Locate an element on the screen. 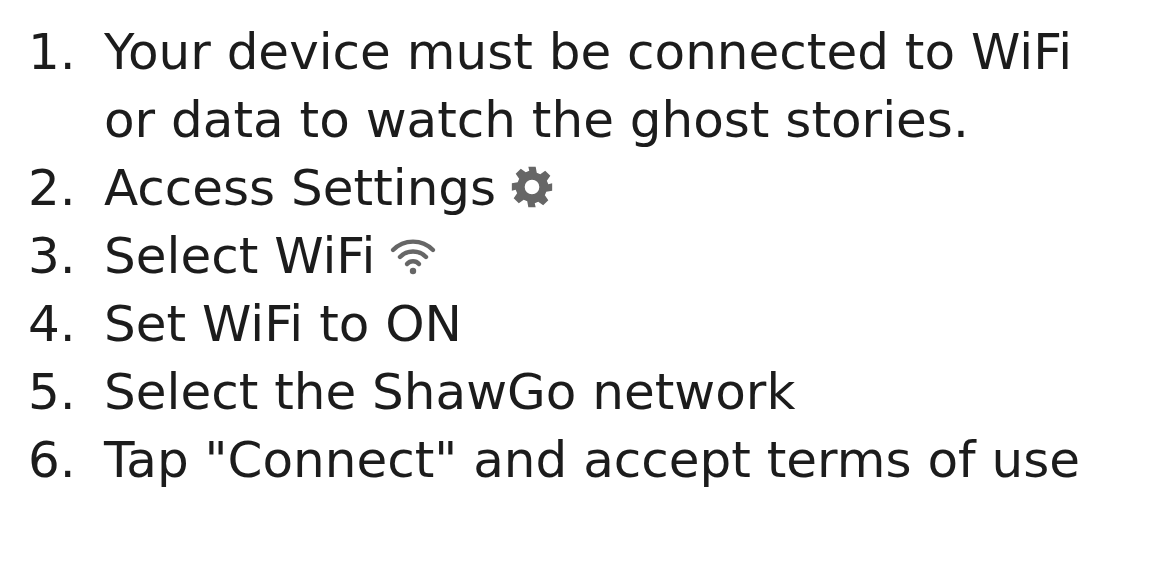 This screenshot has width=1176, height=572. step-text: Set WiFi to ON is located at coordinates (283, 324).